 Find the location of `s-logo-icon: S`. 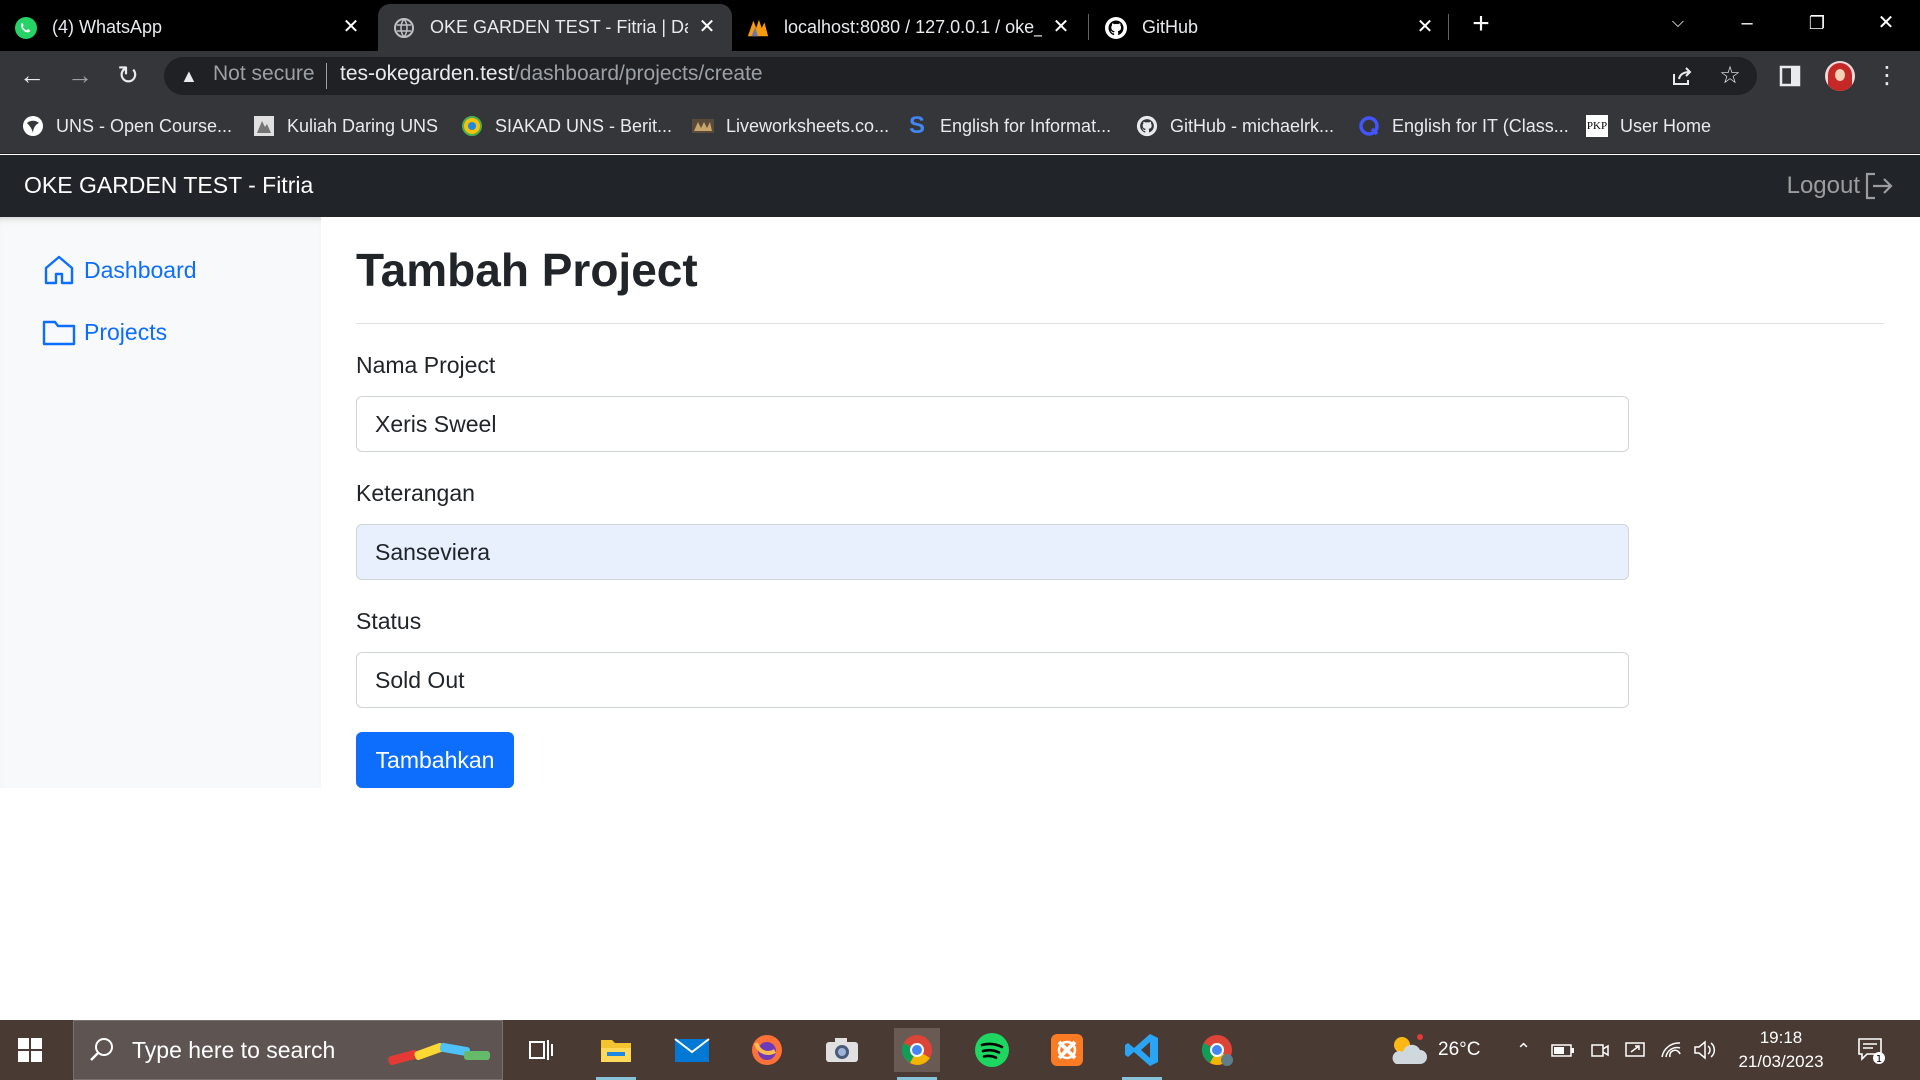

s-logo-icon: S is located at coordinates (916, 125).